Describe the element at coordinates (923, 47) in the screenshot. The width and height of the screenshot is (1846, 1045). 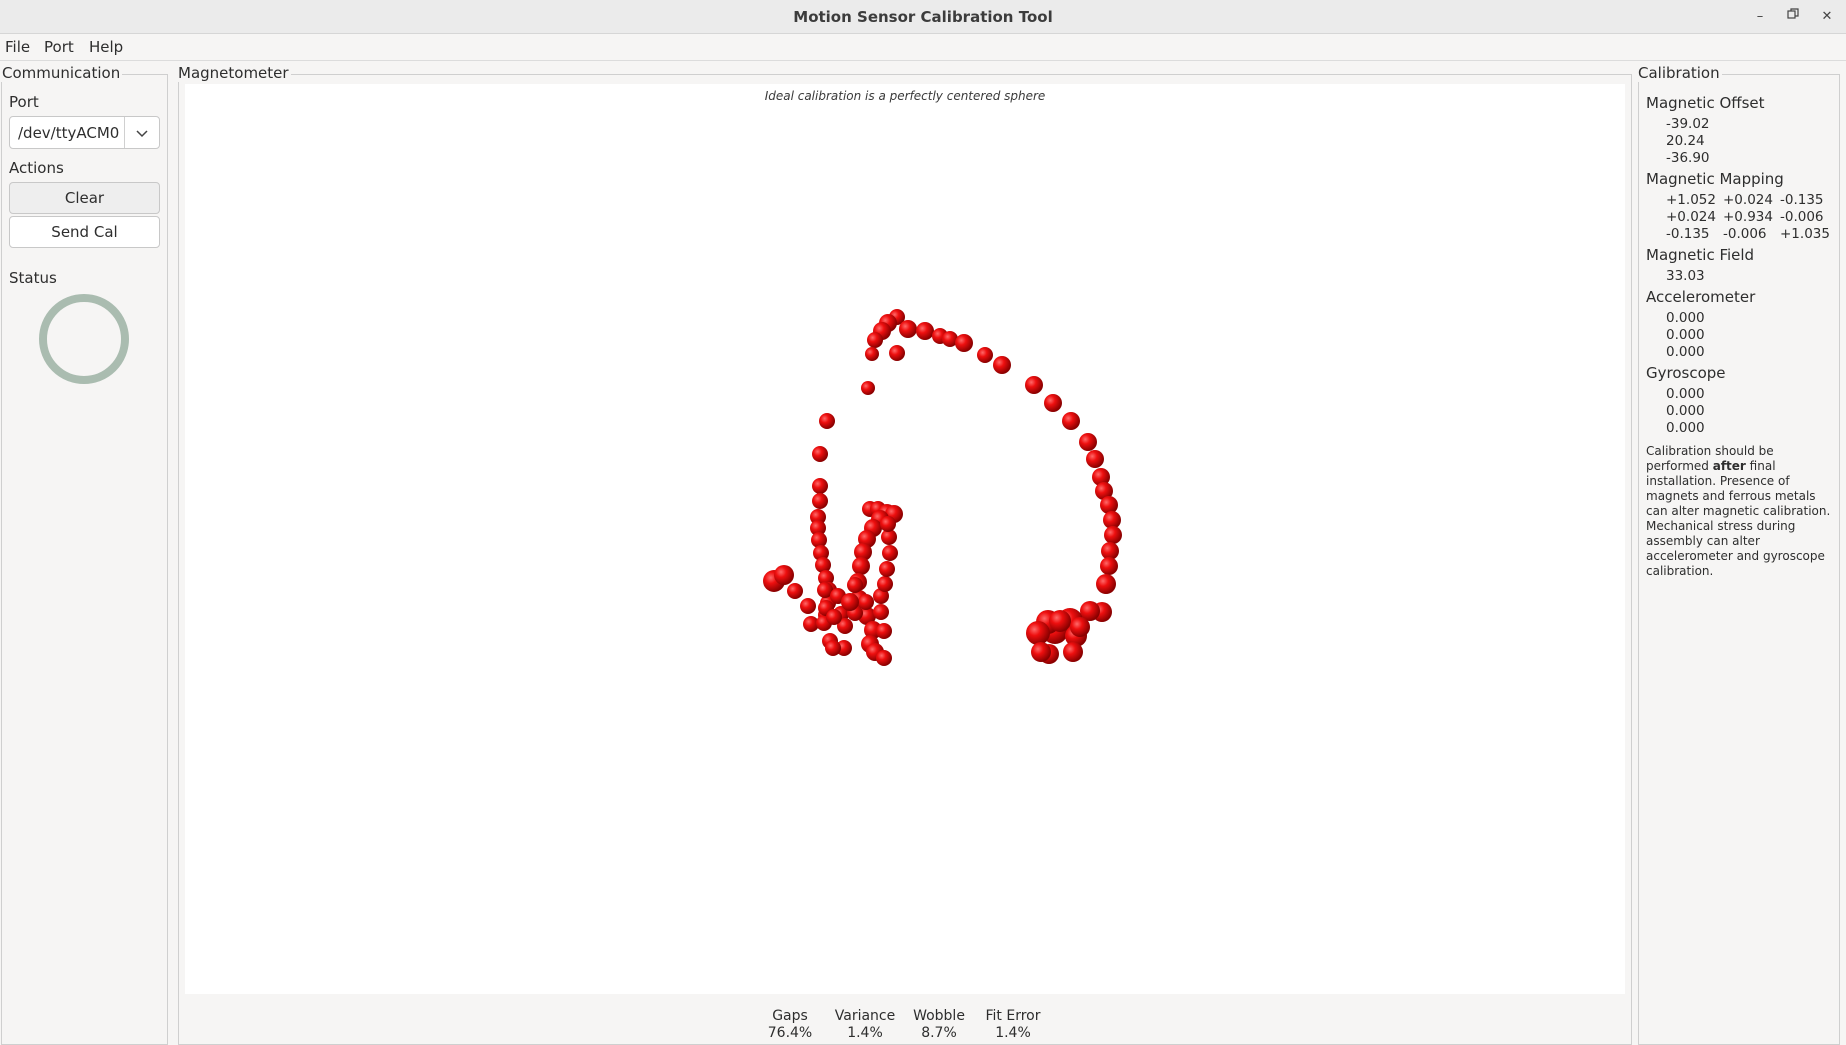
I see `menu-bar: File Port Help` at that location.